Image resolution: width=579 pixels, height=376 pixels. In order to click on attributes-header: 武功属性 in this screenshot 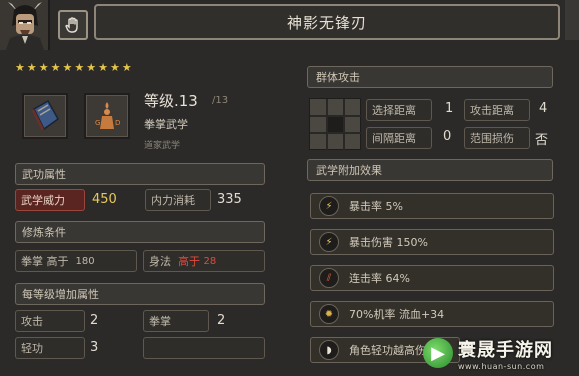, I will do `click(140, 174)`.